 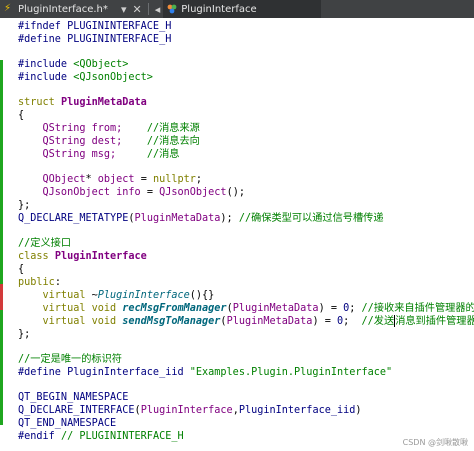 What do you see at coordinates (131, 192) in the screenshot?
I see `code-line: QJsonObject info = QJsonObject();` at bounding box center [131, 192].